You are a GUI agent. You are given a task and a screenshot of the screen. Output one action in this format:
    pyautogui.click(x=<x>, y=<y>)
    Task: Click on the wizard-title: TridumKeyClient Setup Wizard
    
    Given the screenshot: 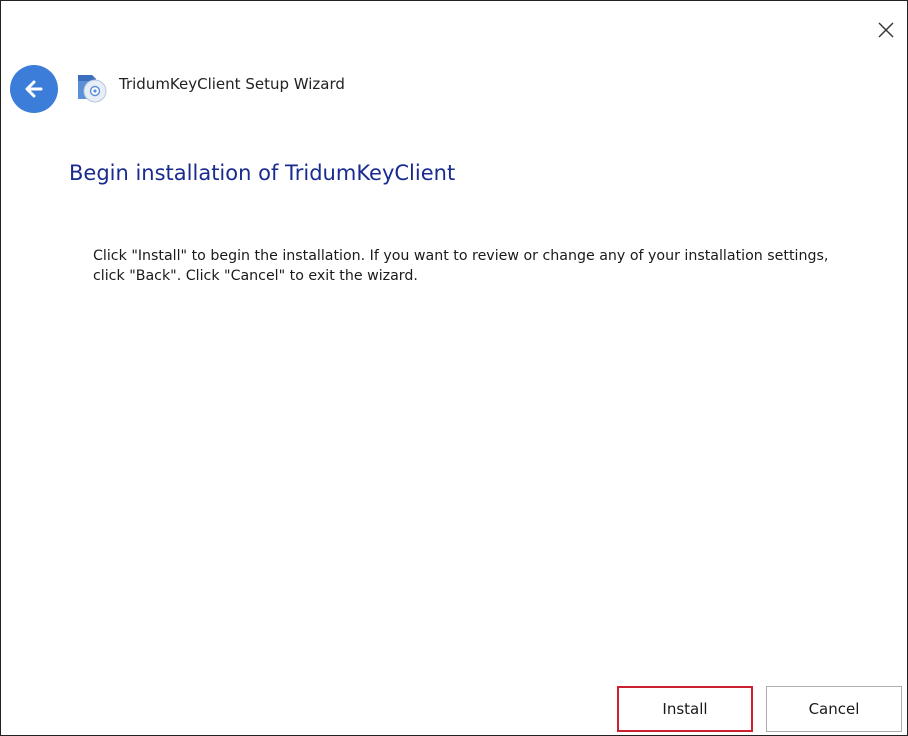 What is the action you would take?
    pyautogui.click(x=232, y=84)
    